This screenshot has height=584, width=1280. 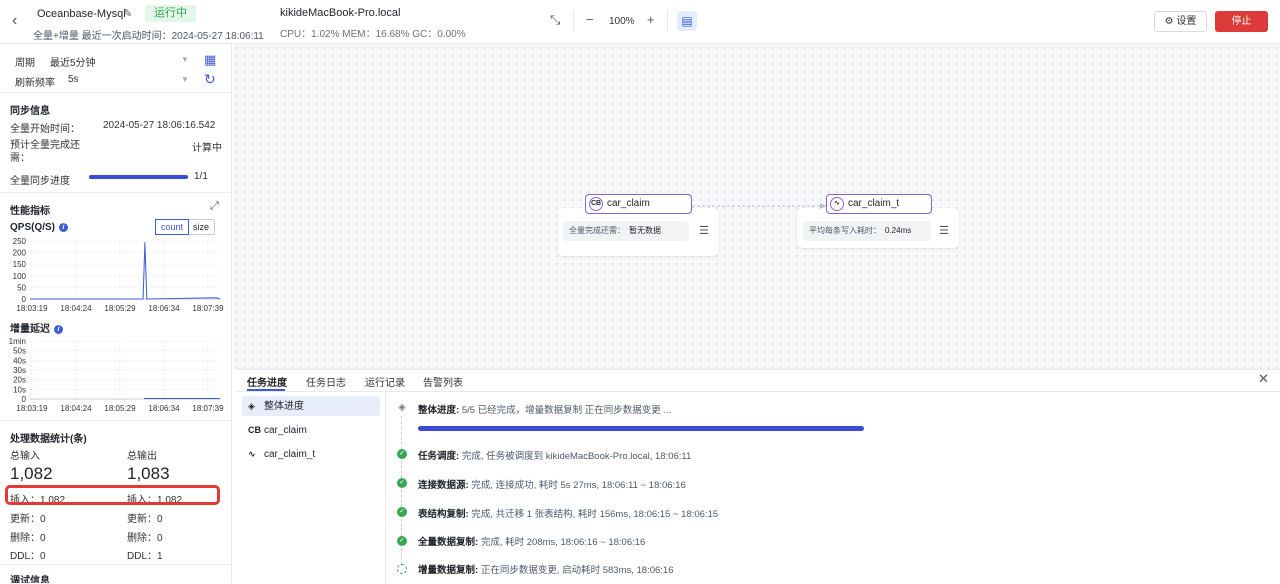 What do you see at coordinates (311, 406) in the screenshot?
I see `side-item-overall: ◈ 整体进度` at bounding box center [311, 406].